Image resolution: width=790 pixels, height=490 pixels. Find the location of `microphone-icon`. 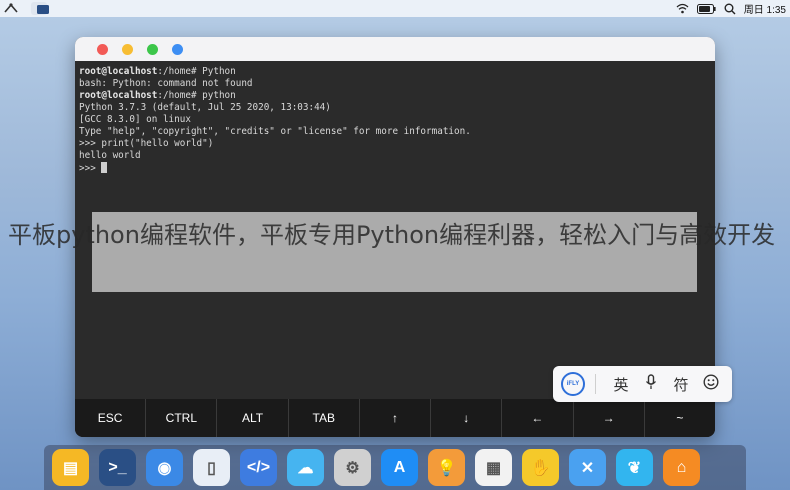

microphone-icon is located at coordinates (651, 384).